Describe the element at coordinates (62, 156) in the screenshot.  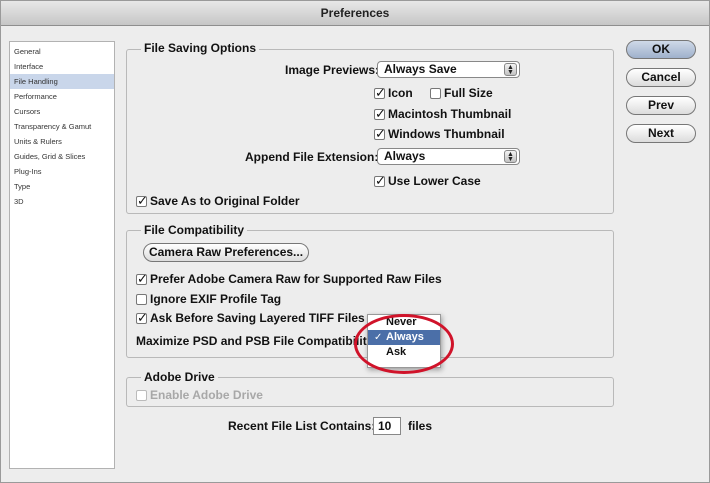
I see `sidebar-item-guides: Guides, Grid & Slices` at that location.